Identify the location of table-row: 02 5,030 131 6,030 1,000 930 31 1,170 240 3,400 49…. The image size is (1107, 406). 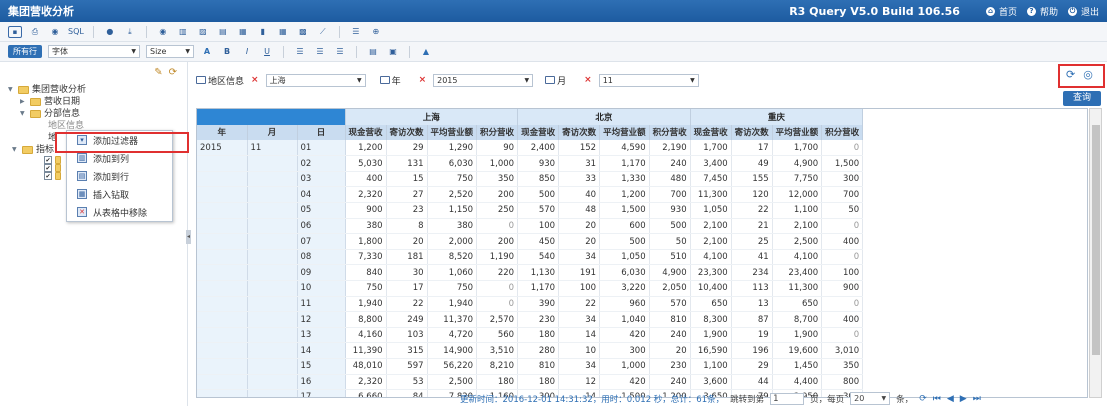
(530, 163).